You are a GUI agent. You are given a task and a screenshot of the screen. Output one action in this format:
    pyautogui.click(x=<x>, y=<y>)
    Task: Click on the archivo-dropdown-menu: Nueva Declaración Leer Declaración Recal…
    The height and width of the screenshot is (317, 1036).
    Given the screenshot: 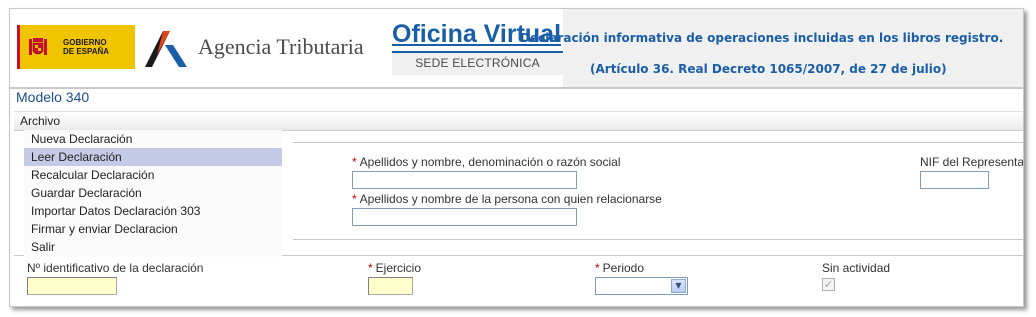 What is the action you would take?
    pyautogui.click(x=153, y=193)
    